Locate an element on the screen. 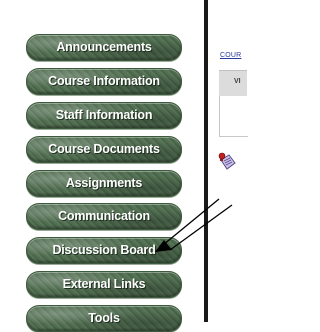 The image size is (320, 332). nav-button-external-links: External Links is located at coordinates (104, 284).